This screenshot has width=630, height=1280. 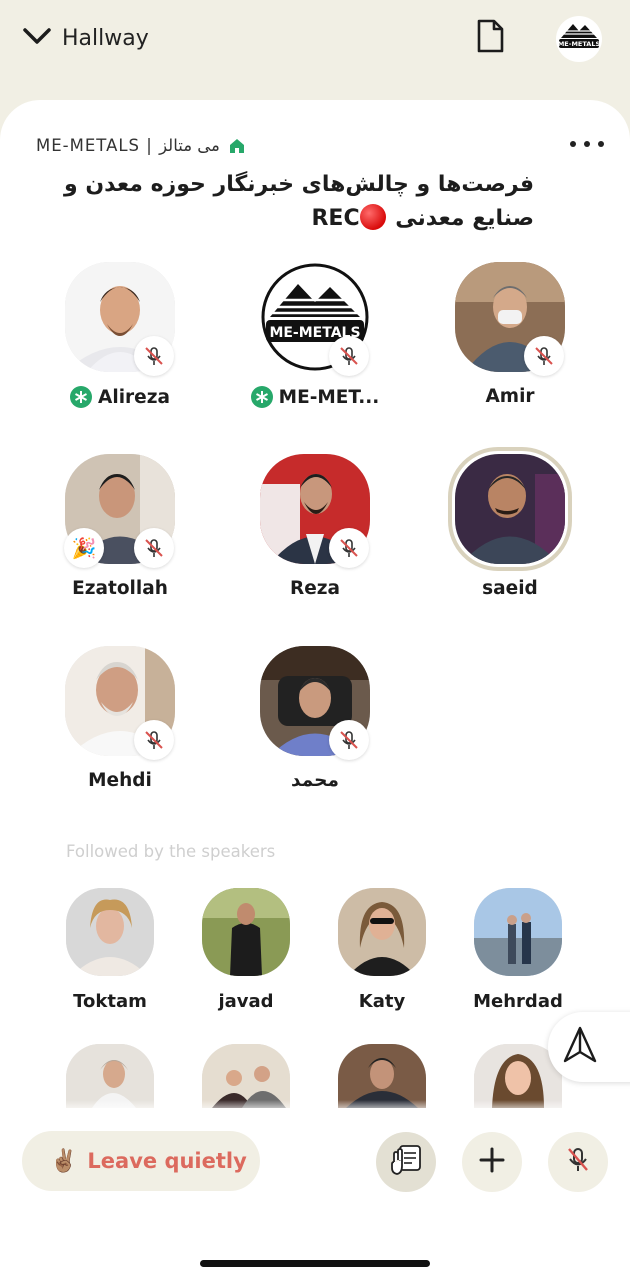 I want to click on leave-label: Leave quietly, so click(x=167, y=1161).